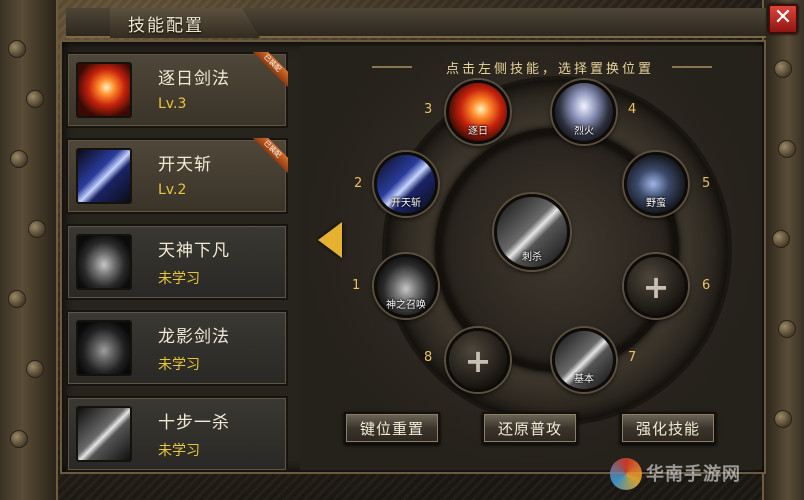  I want to click on slot-number: 3, so click(428, 109).